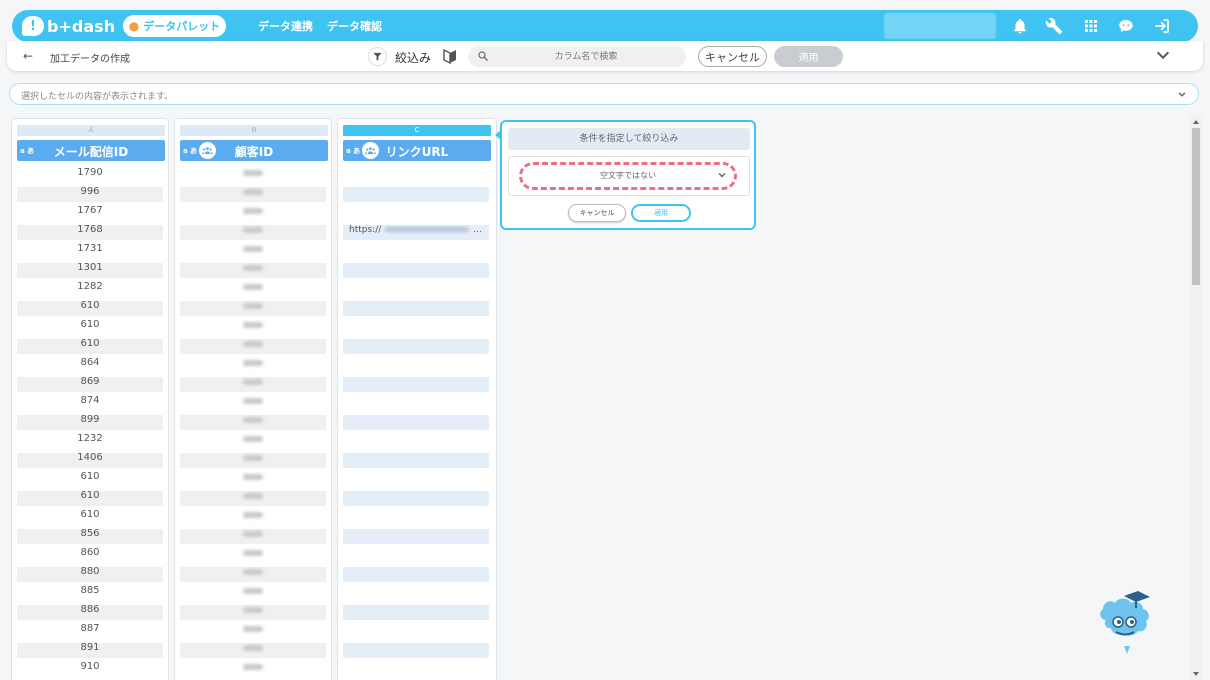 The image size is (1210, 680). I want to click on column-letter: B, so click(254, 130).